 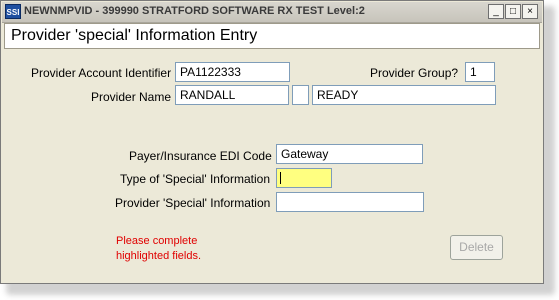 I want to click on provider-account-label: Provider Account Identifier, so click(x=101, y=73).